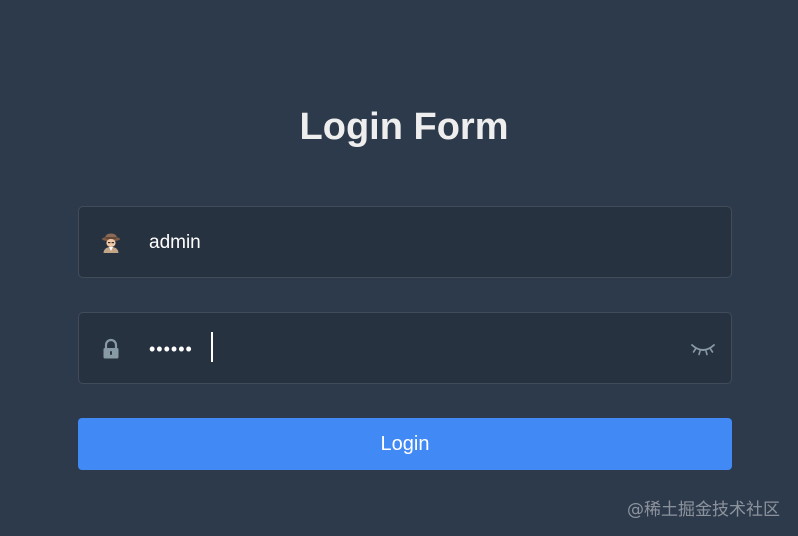  What do you see at coordinates (409, 243) in the screenshot?
I see `username-input` at bounding box center [409, 243].